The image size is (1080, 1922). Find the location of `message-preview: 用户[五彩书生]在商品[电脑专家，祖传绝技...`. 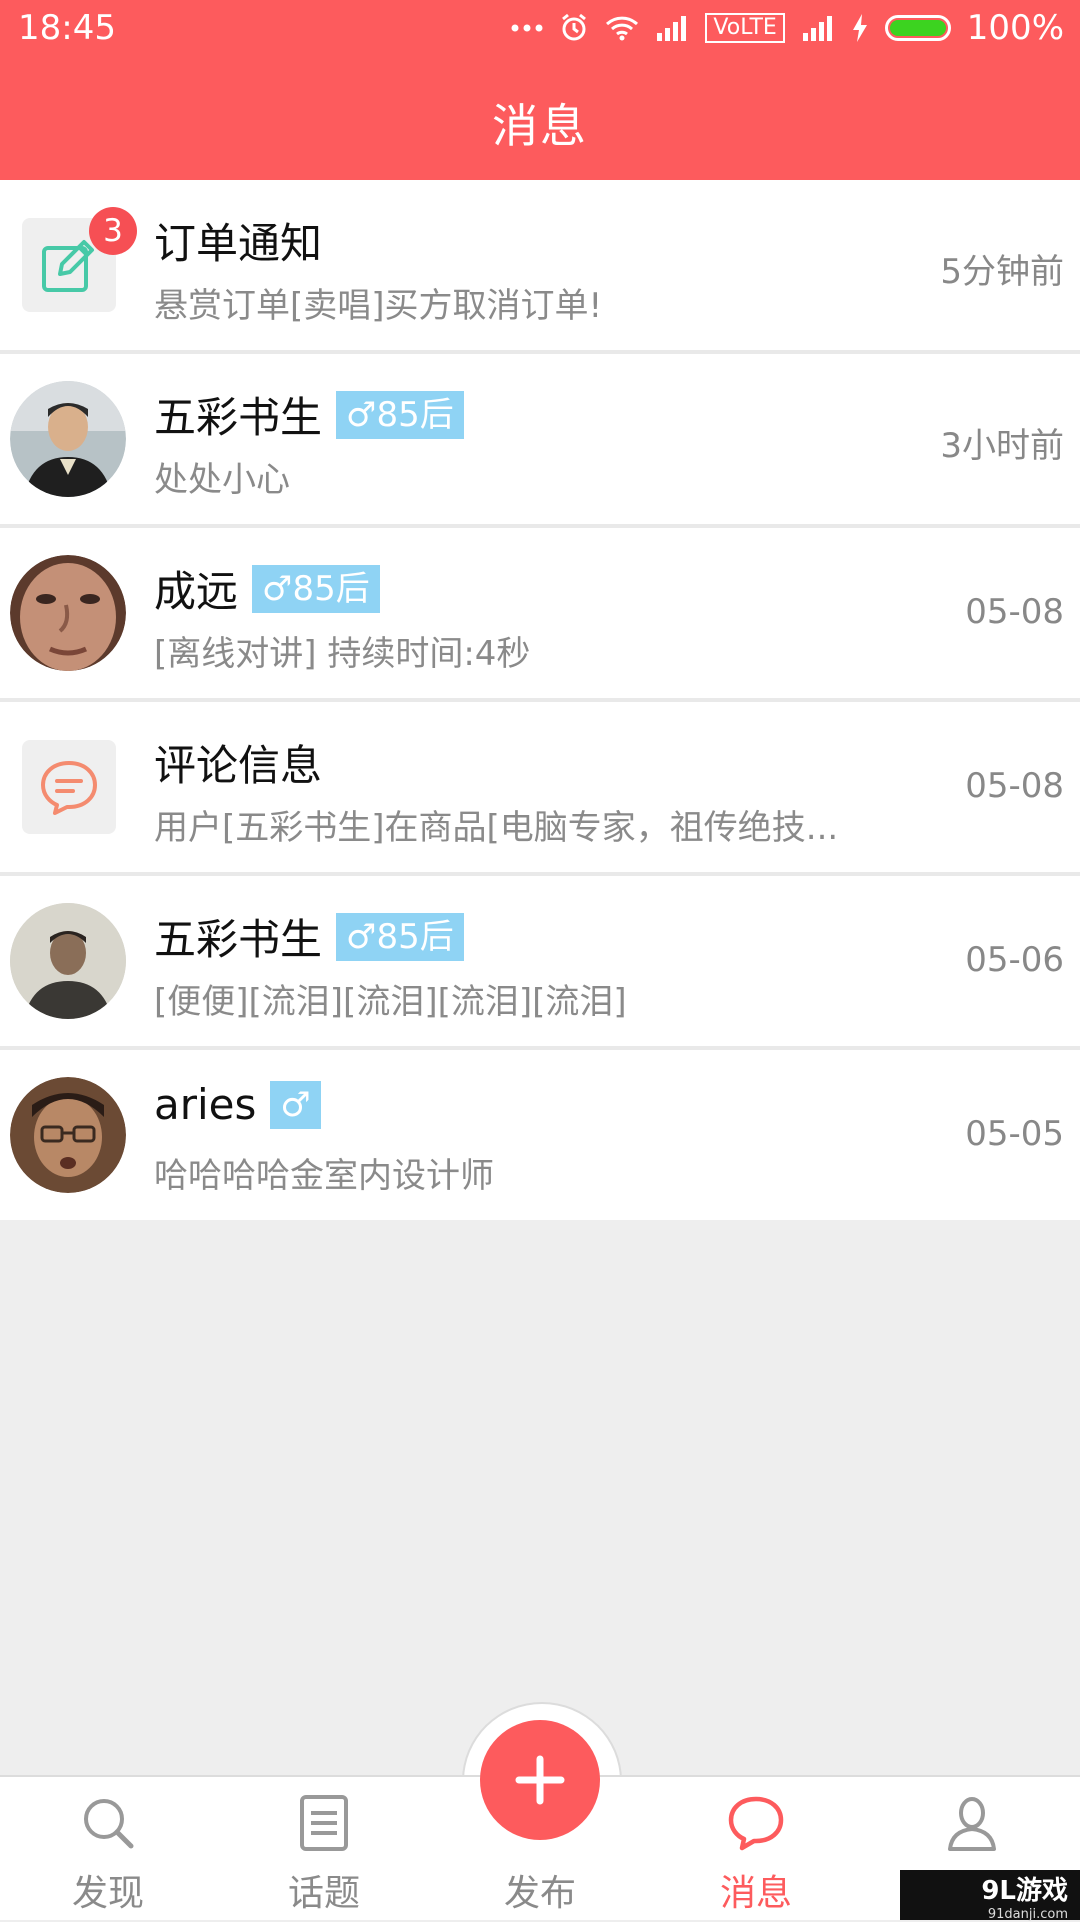

message-preview: 用户[五彩书生]在商品[电脑专家，祖传绝技... is located at coordinates (496, 828).